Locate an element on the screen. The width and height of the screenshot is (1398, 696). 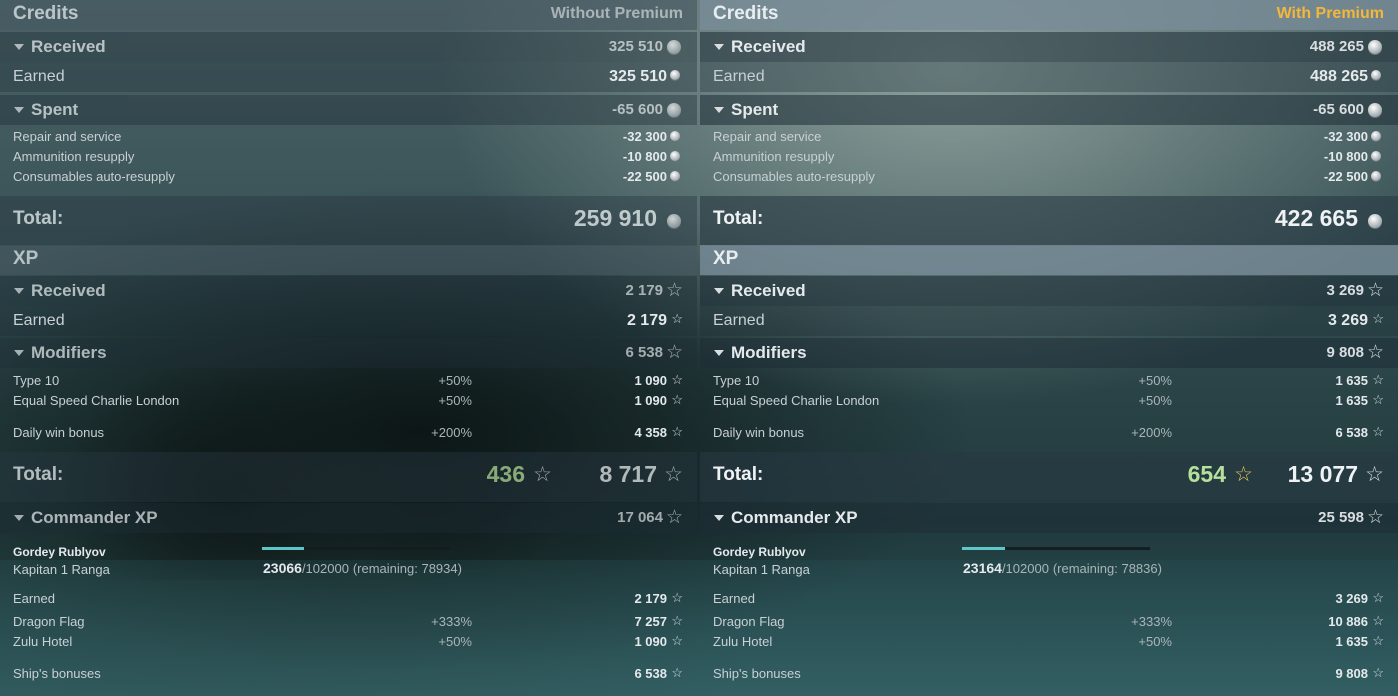
progress-fill is located at coordinates (283, 548).